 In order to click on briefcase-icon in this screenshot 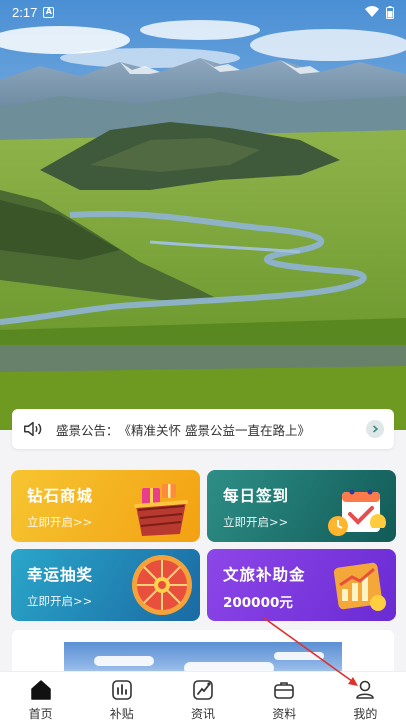, I will do `click(284, 690)`.